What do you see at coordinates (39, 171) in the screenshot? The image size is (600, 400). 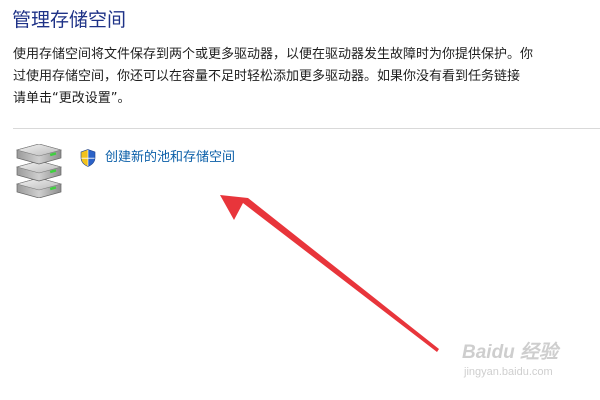 I see `drive-stack-icon` at bounding box center [39, 171].